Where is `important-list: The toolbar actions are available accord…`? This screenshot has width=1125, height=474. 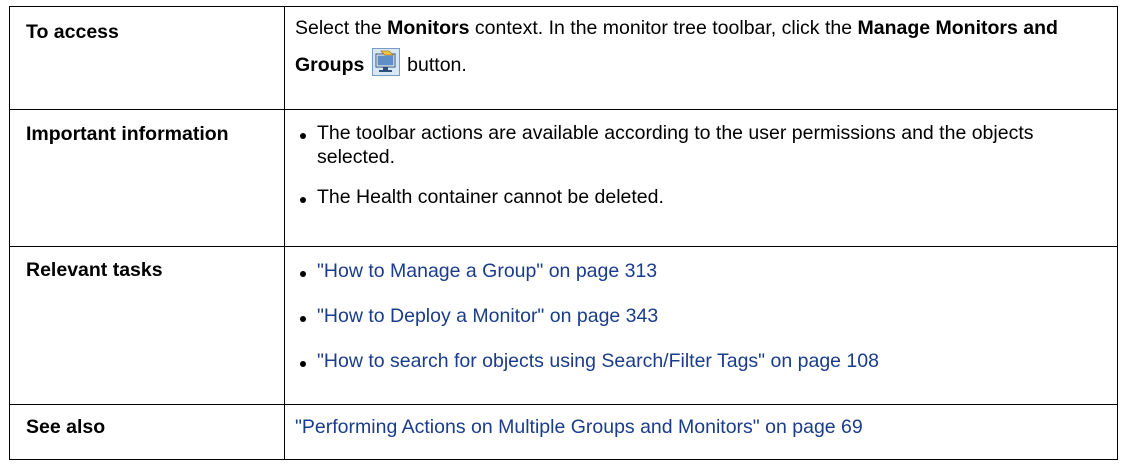 important-list: The toolbar actions are available accord… is located at coordinates (697, 165).